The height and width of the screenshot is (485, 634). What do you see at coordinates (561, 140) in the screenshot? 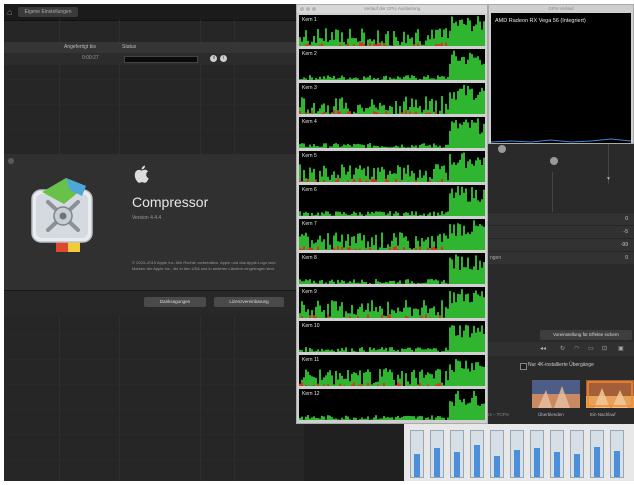
I see `gpu-usage-trace` at bounding box center [561, 140].